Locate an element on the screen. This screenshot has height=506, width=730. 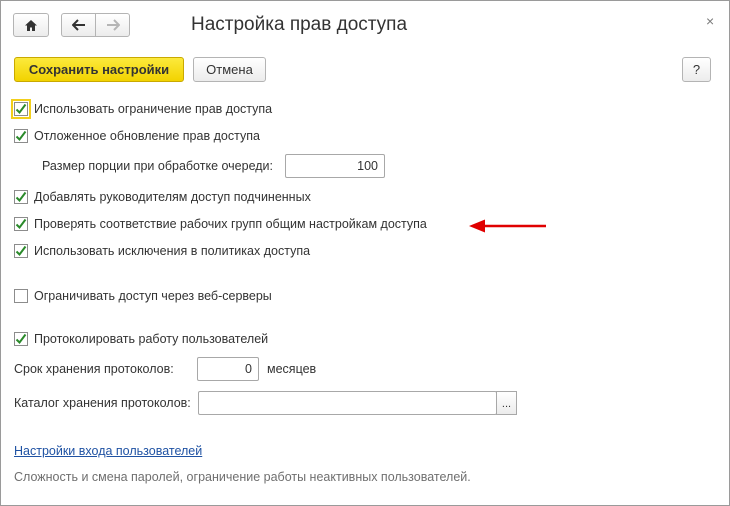
help-button: ? is located at coordinates (696, 69).